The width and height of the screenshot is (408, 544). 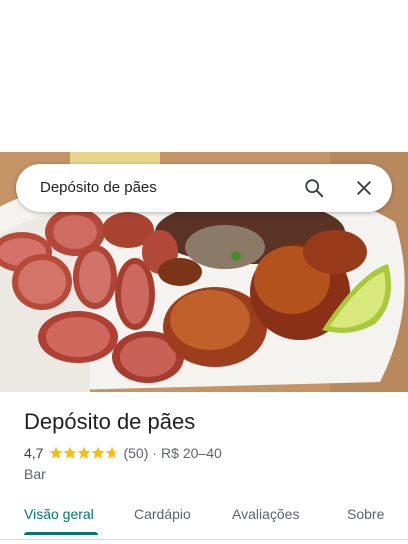 What do you see at coordinates (162, 516) in the screenshot?
I see `tab-menu: Cardápio` at bounding box center [162, 516].